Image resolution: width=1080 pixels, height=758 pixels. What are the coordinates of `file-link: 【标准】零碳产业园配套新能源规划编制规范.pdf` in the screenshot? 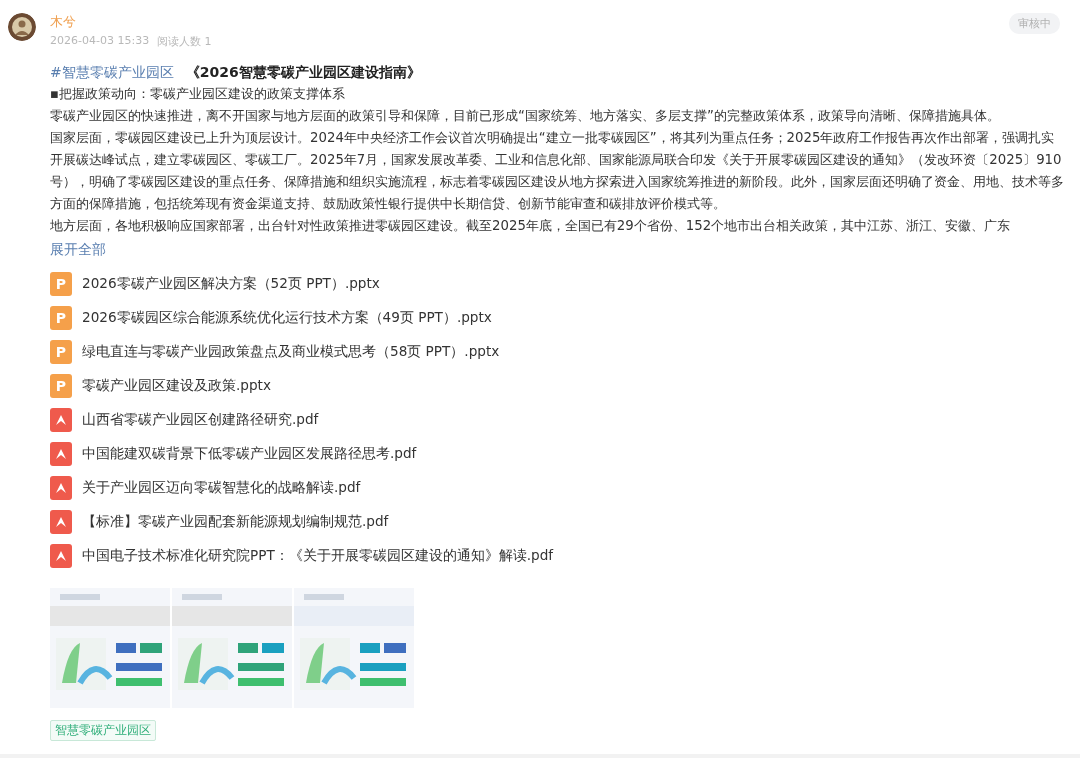 It's located at (235, 522).